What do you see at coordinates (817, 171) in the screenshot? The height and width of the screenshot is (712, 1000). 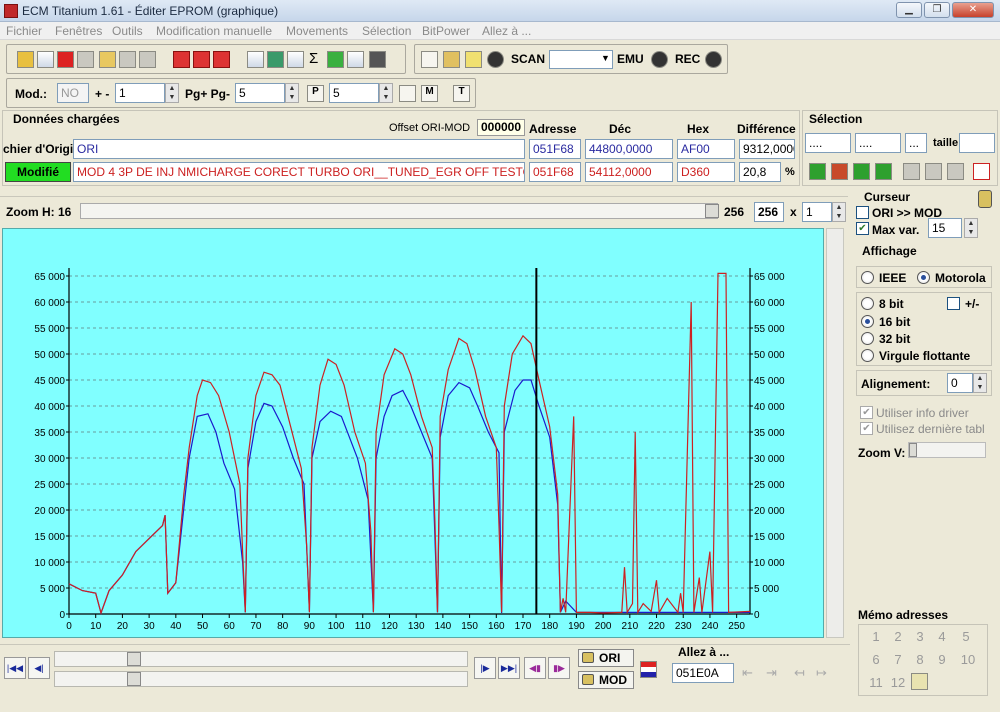 I see `select-start-icon` at bounding box center [817, 171].